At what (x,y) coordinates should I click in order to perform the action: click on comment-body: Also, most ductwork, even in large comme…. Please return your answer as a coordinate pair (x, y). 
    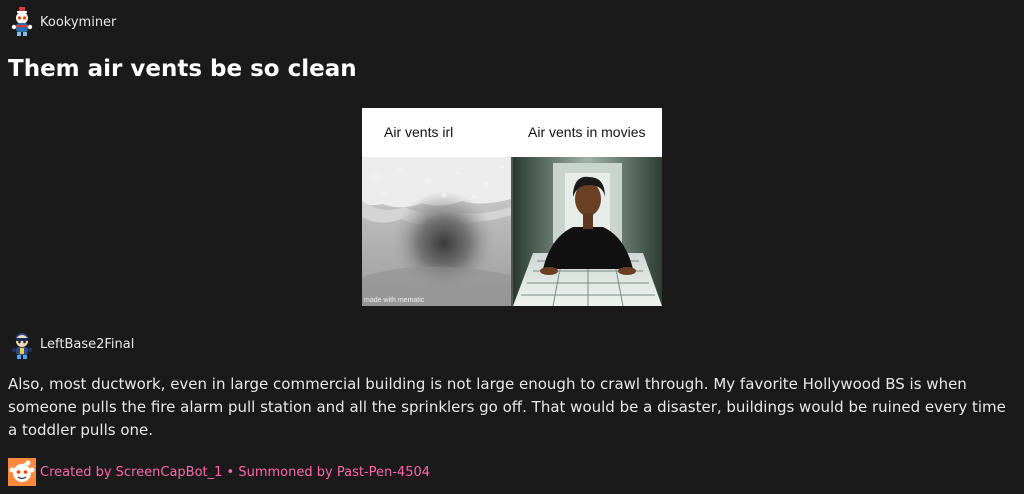
    Looking at the image, I should click on (507, 407).